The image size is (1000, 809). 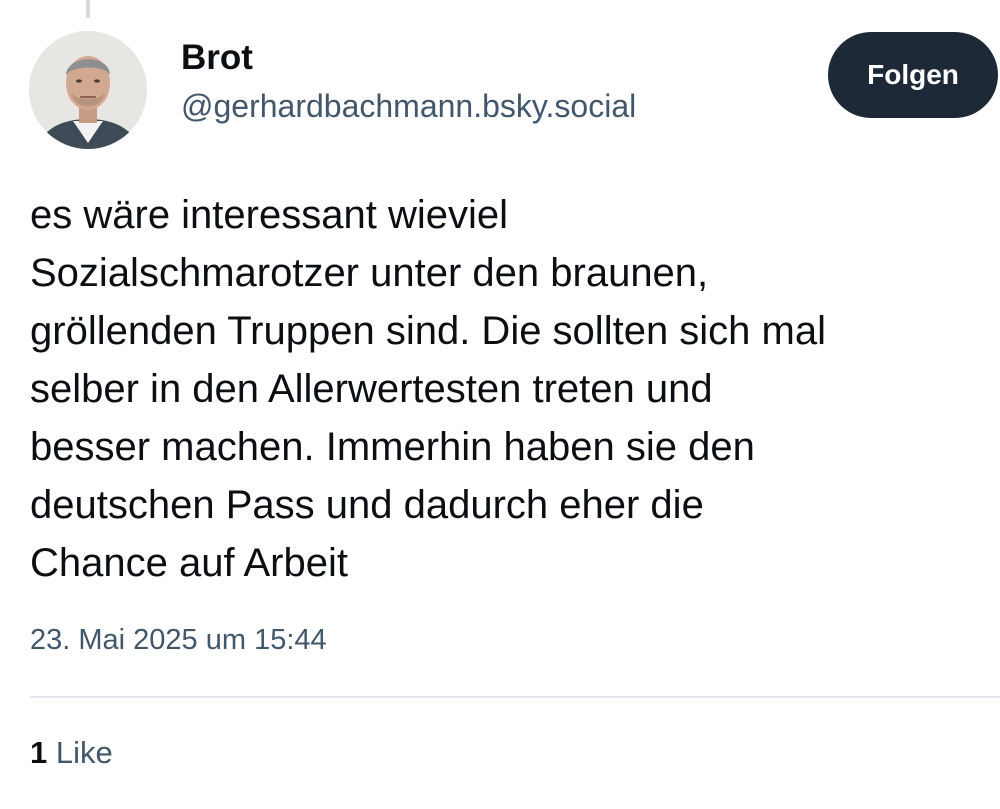 I want to click on follow-button: Folgen, so click(x=913, y=75).